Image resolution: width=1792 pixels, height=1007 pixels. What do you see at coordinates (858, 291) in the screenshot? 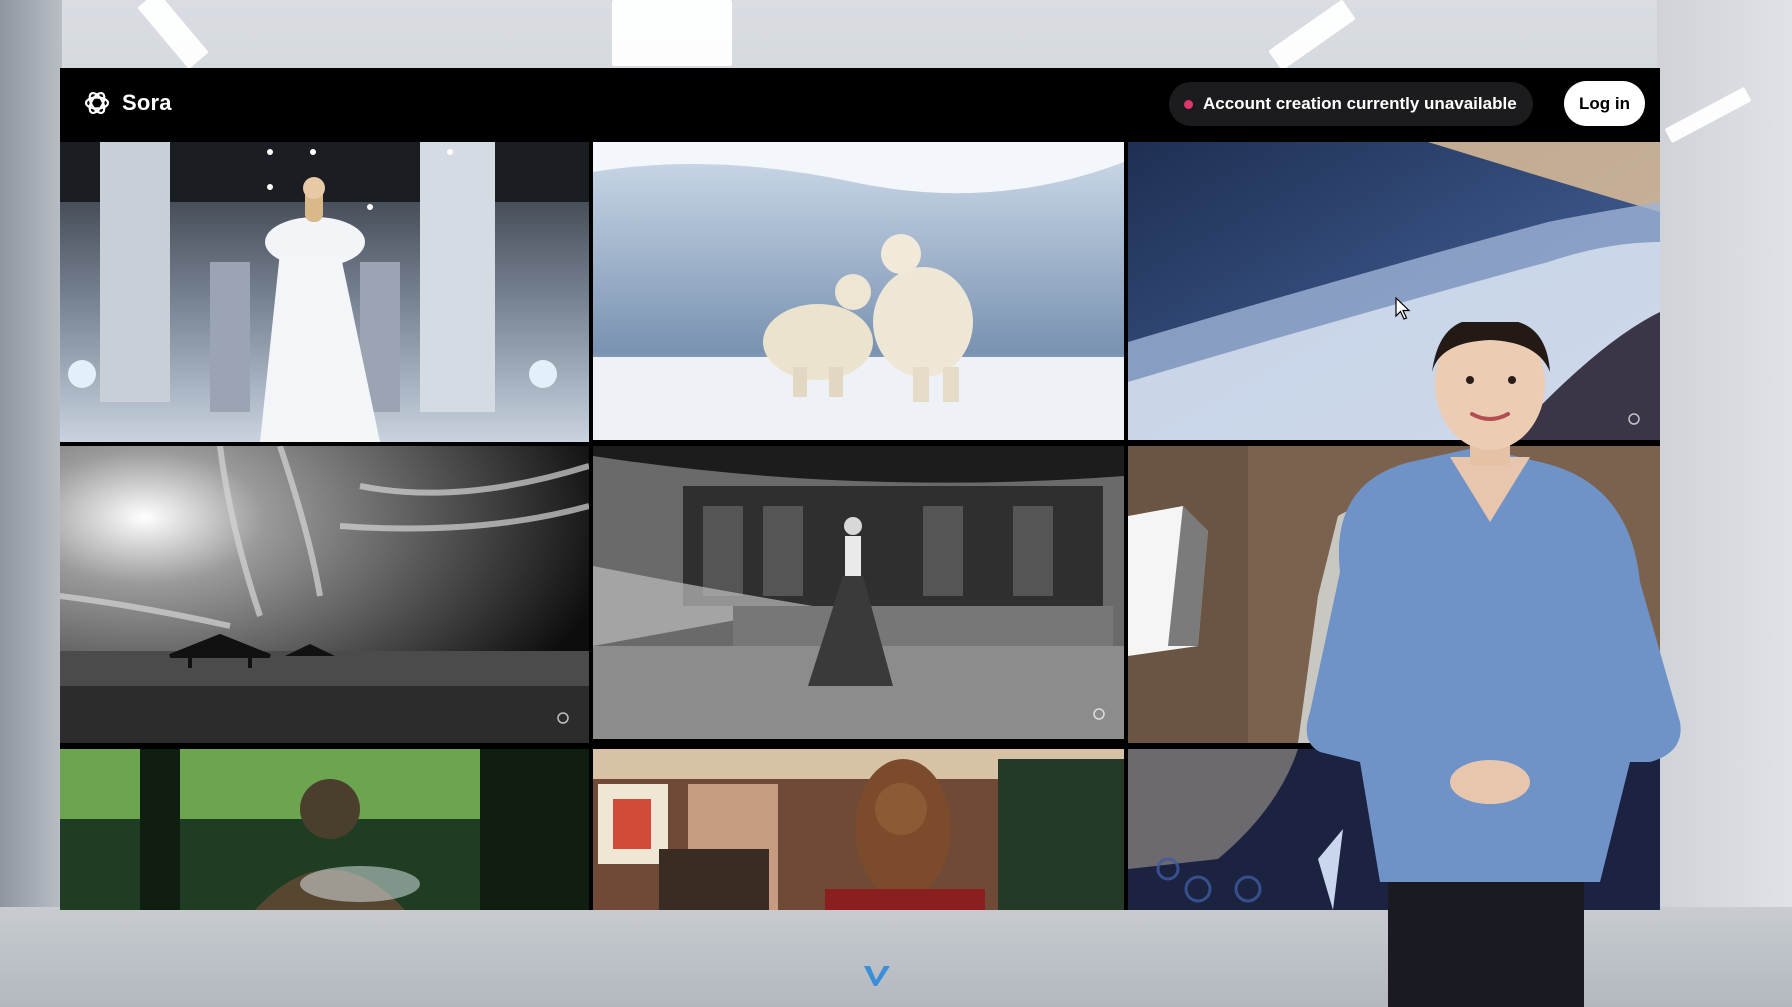
I see `gallery-tile-polar-bears` at bounding box center [858, 291].